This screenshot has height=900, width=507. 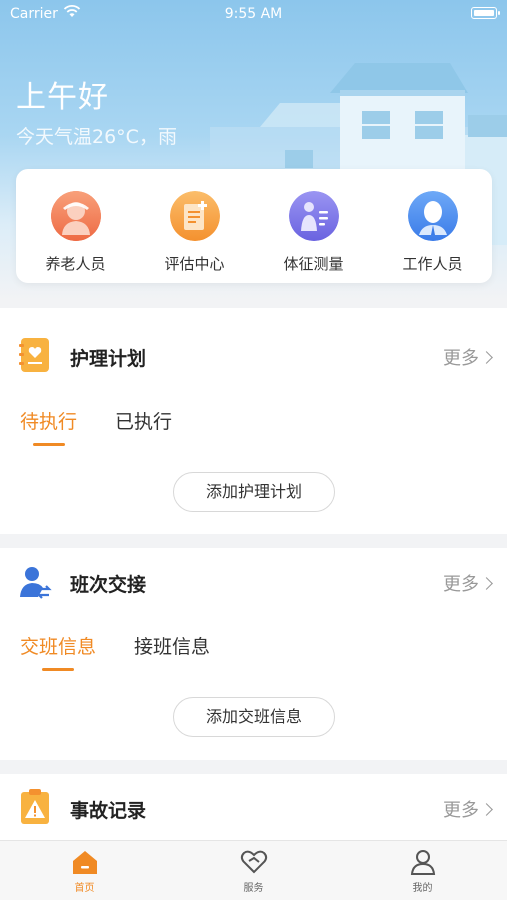 I want to click on status-bar: Carrier 9:55 AM, so click(x=253, y=15).